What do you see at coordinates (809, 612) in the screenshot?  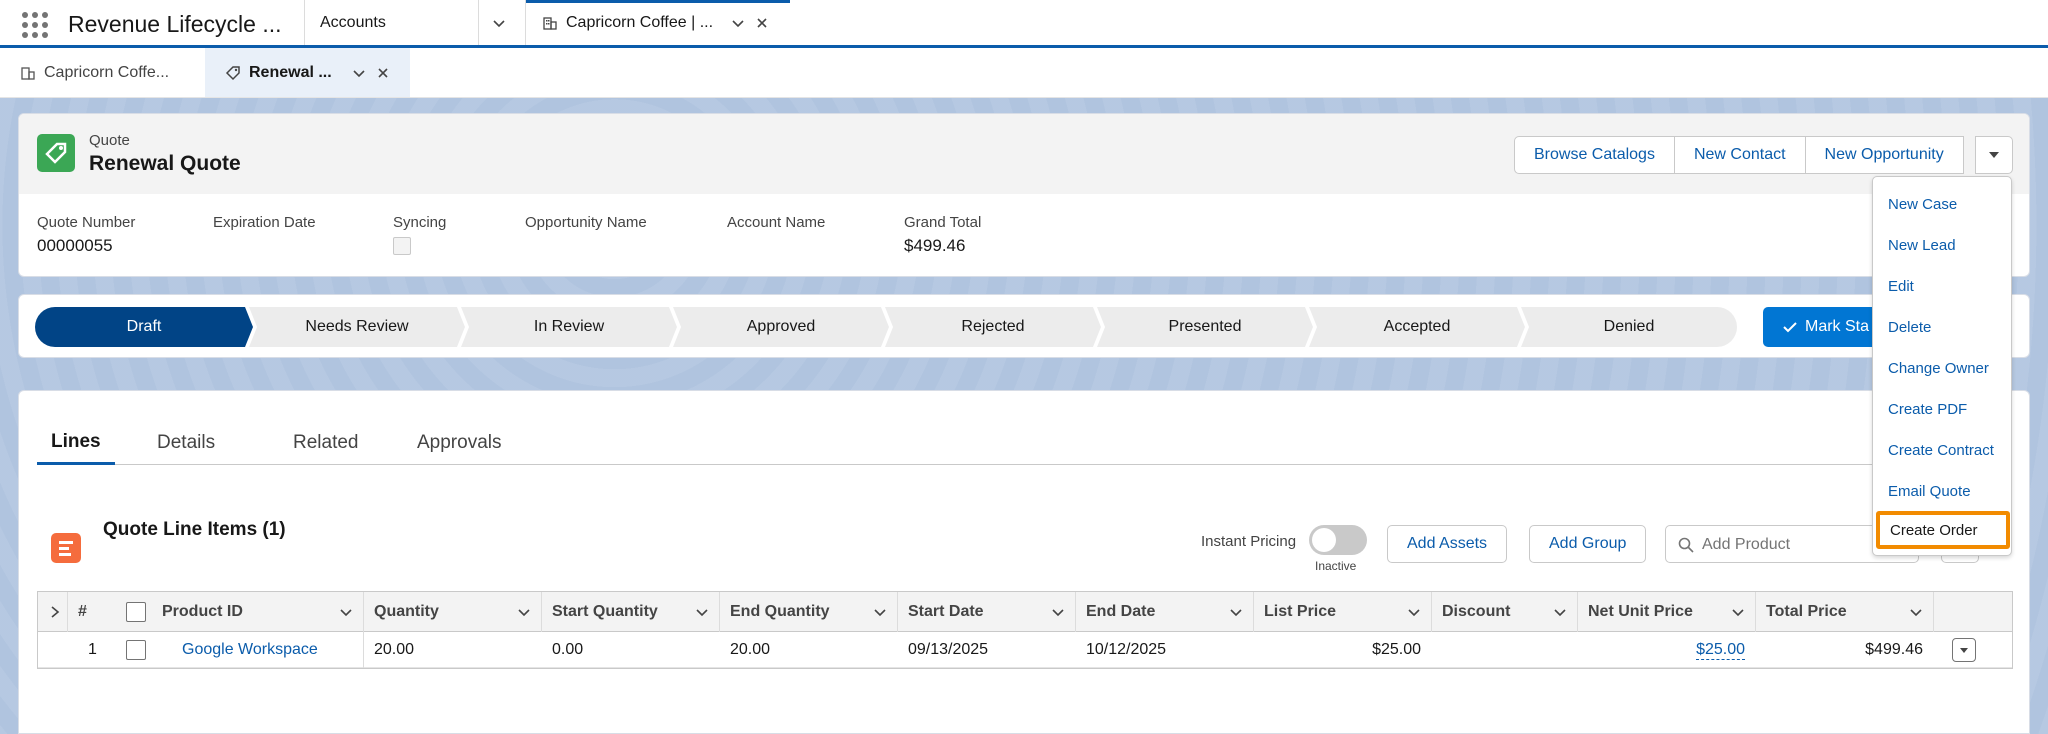 I see `col-header-end-quantity: End Quantity` at bounding box center [809, 612].